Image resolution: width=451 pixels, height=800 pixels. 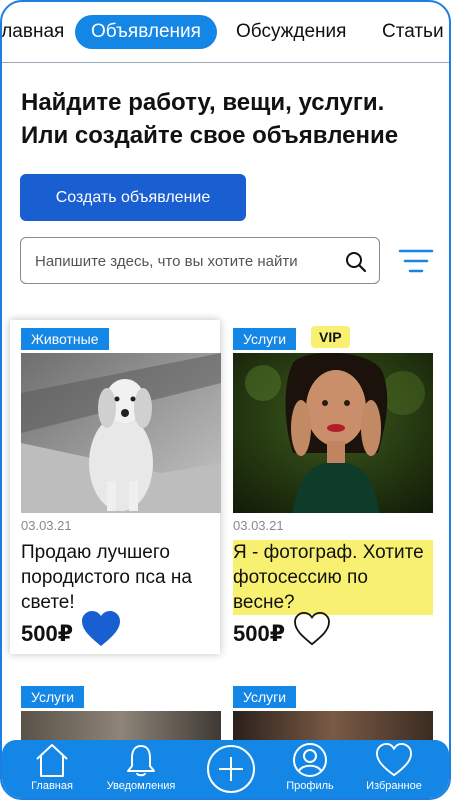 I want to click on nav-notifications: Уведомления, so click(x=141, y=767).